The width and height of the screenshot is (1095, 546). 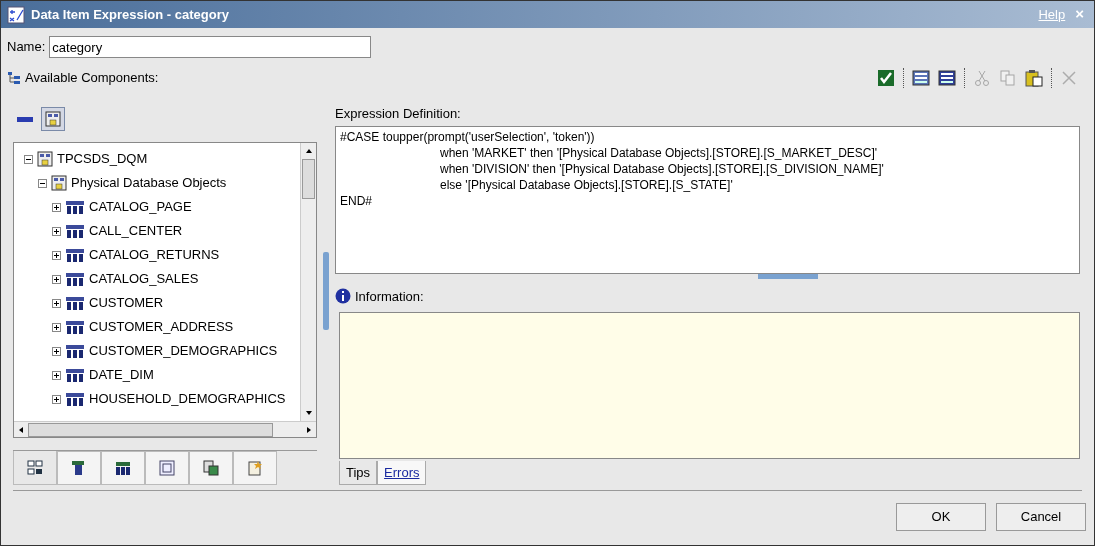 I want to click on tree-item: CATALOG_SALES, so click(x=144, y=279).